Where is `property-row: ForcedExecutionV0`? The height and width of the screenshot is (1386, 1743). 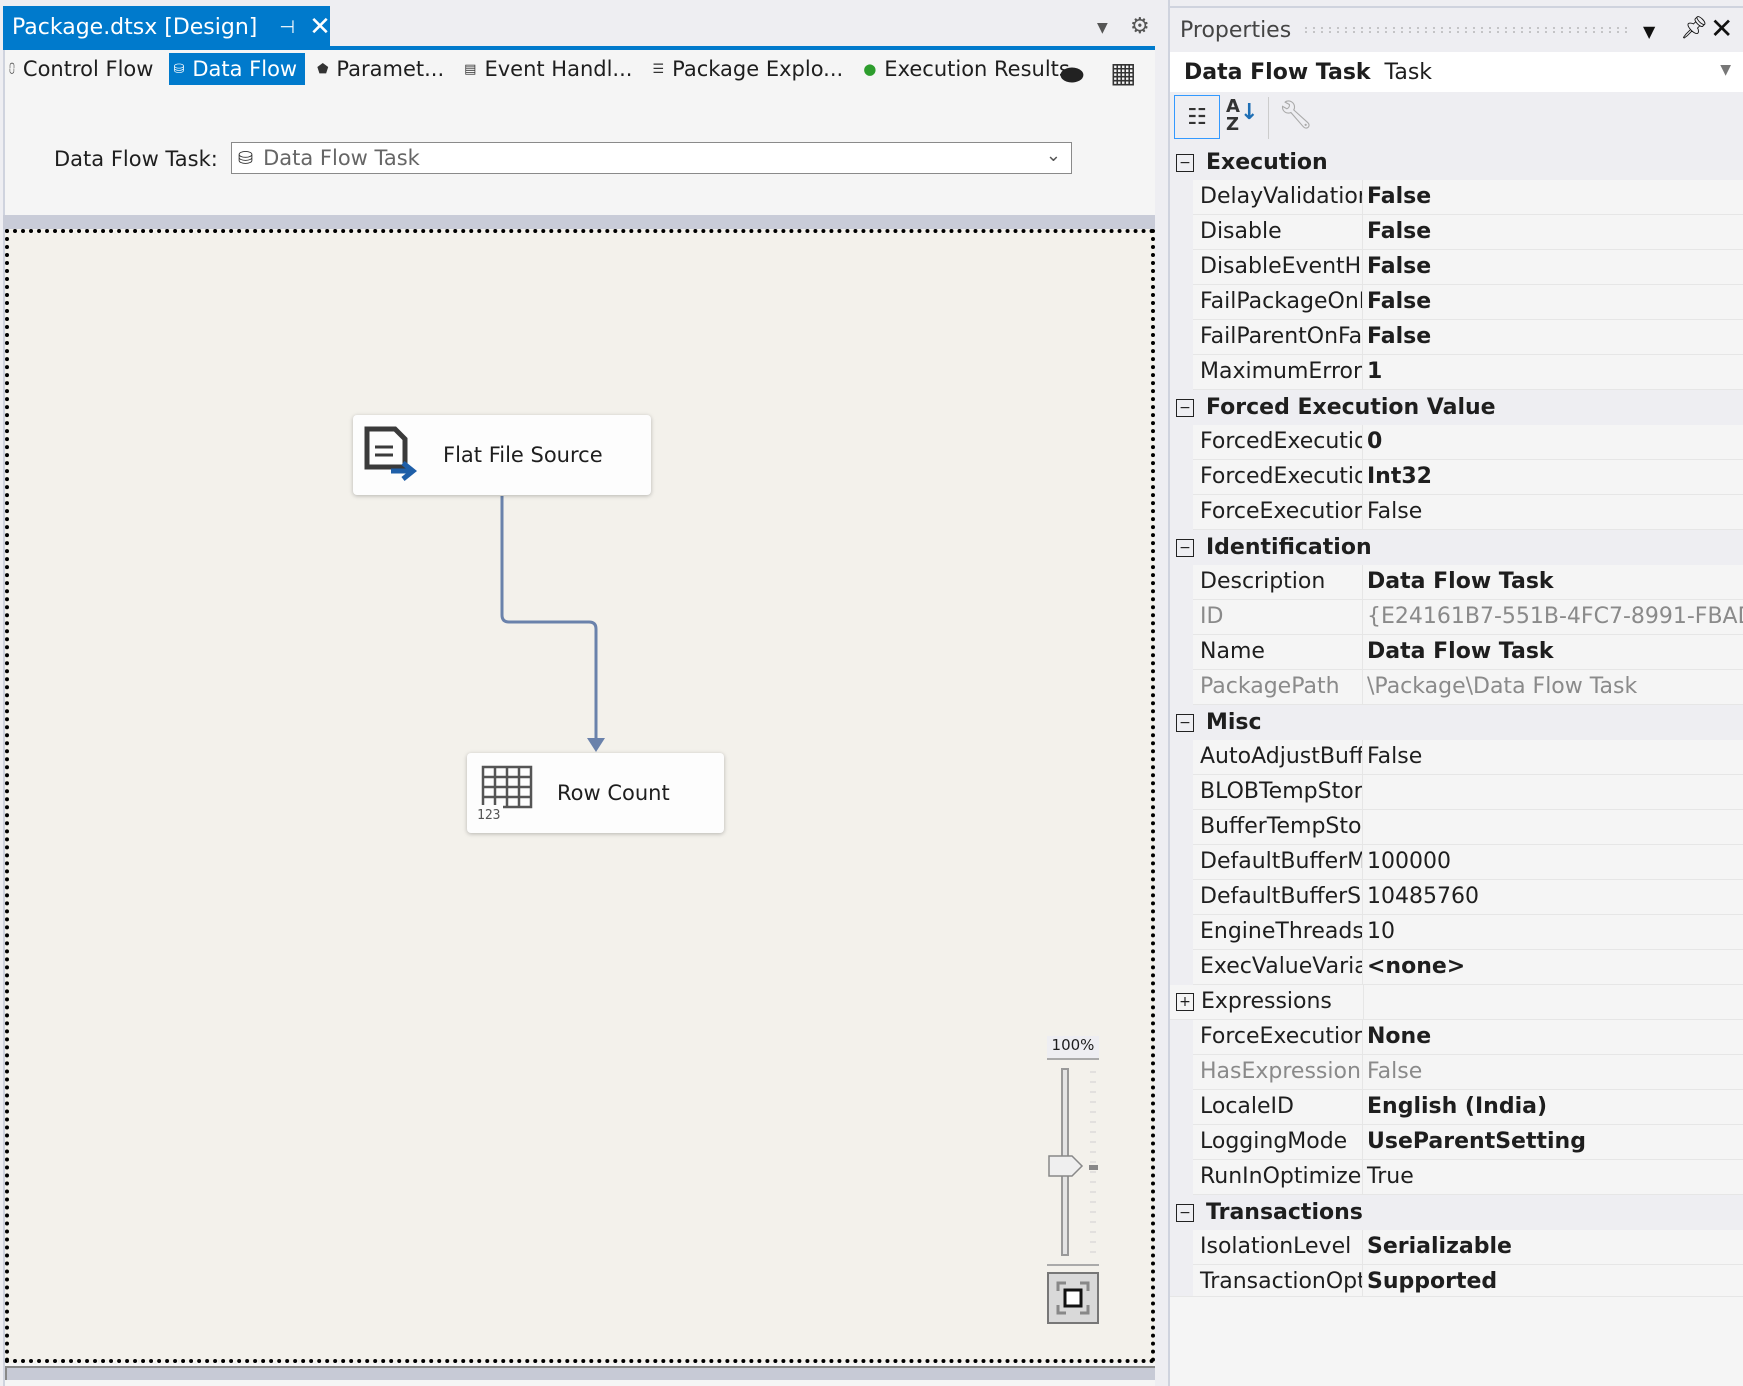 property-row: ForcedExecutionV0 is located at coordinates (1468, 442).